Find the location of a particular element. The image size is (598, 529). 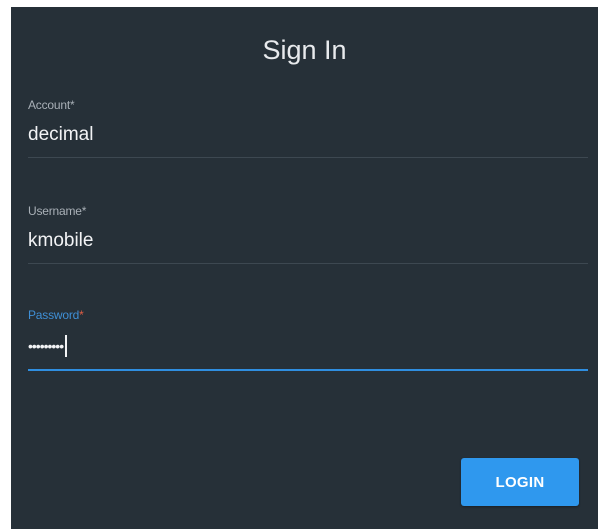

dialog-title: Sign In is located at coordinates (304, 50).